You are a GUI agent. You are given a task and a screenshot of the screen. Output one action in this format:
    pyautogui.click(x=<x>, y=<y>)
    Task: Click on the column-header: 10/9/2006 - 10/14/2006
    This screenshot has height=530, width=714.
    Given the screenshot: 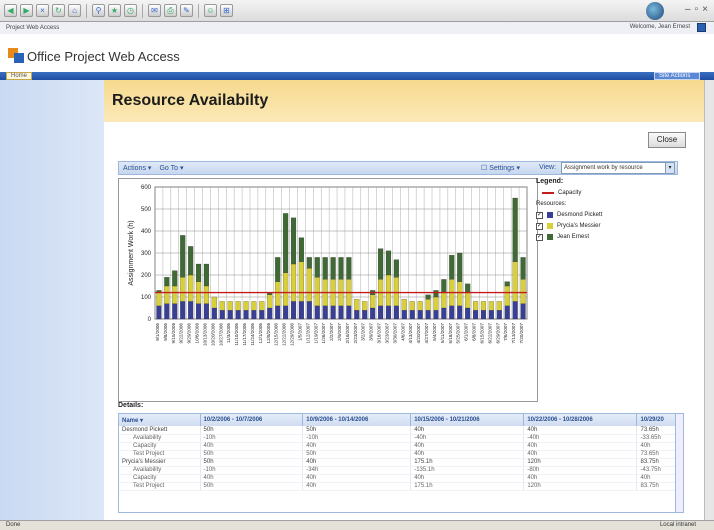 What is the action you would take?
    pyautogui.click(x=357, y=420)
    